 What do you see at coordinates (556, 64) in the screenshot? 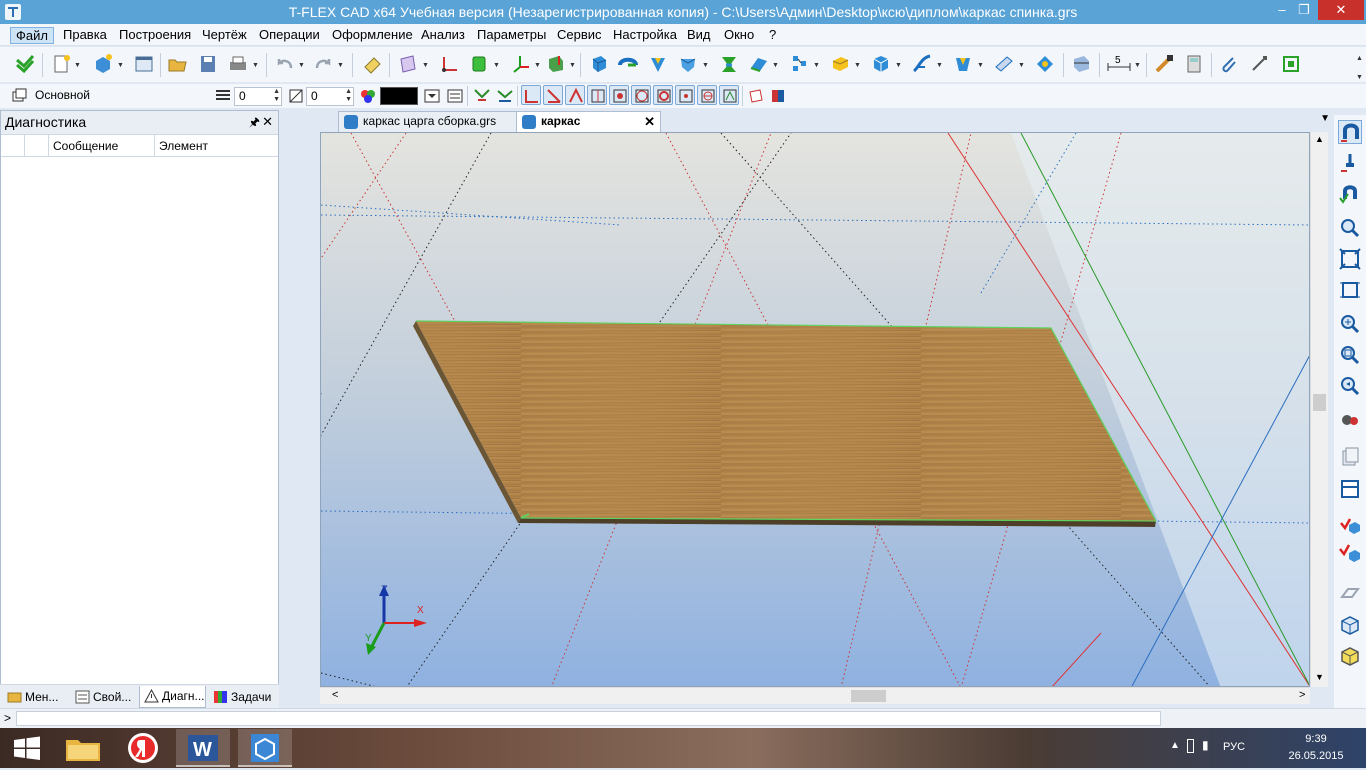
I see `3d-view-icon` at bounding box center [556, 64].